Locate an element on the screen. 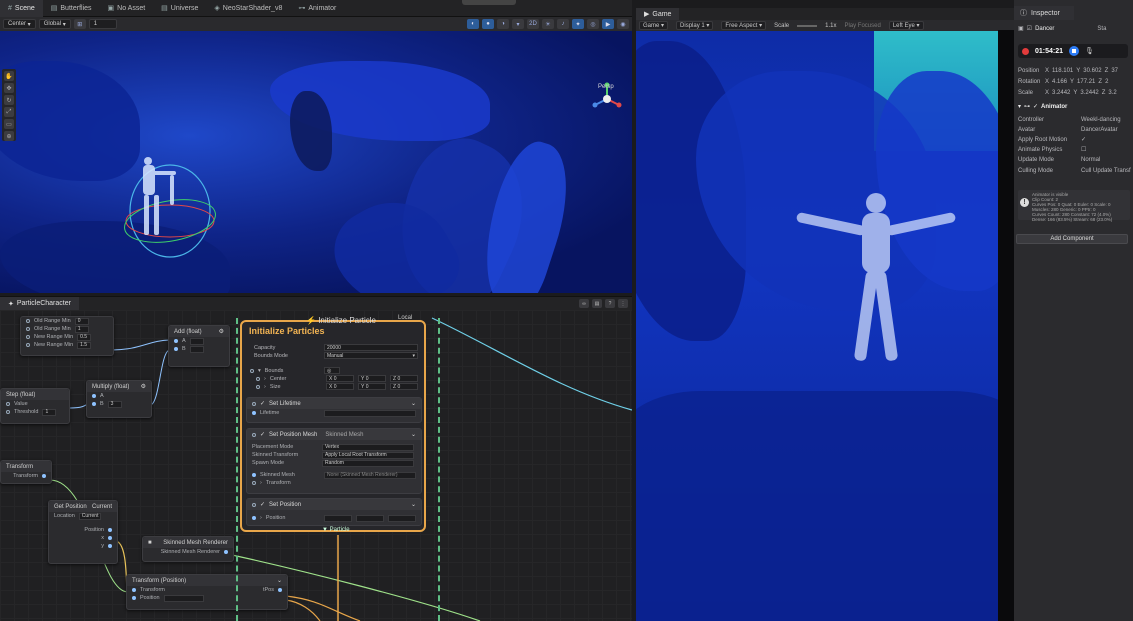 Image resolution: width=1133 pixels, height=621 pixels. audio-toggle-icon: ♪ is located at coordinates (563, 24).